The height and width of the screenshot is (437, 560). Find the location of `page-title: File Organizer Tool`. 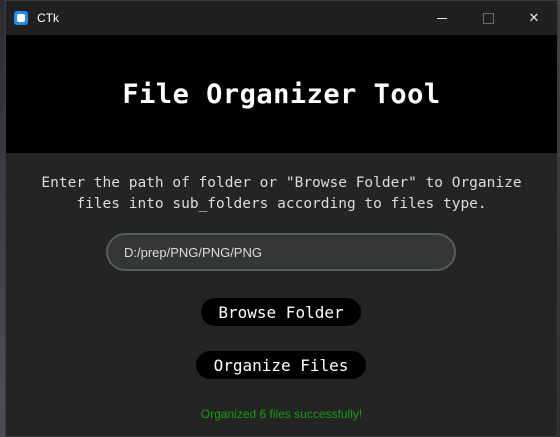

page-title: File Organizer Tool is located at coordinates (281, 94).